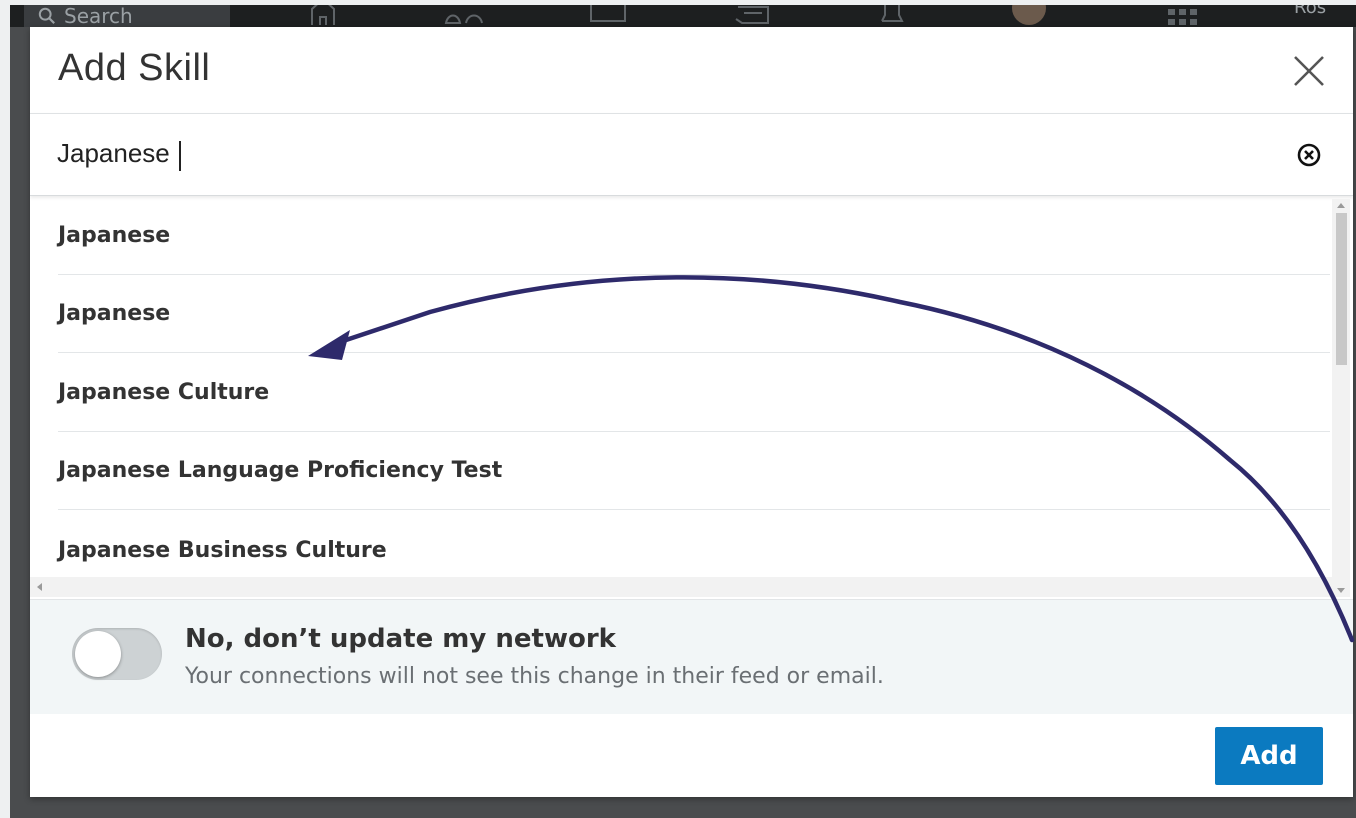 The image size is (1356, 818). I want to click on suggestion-item: Japanese Language Proficiency Test, so click(694, 471).